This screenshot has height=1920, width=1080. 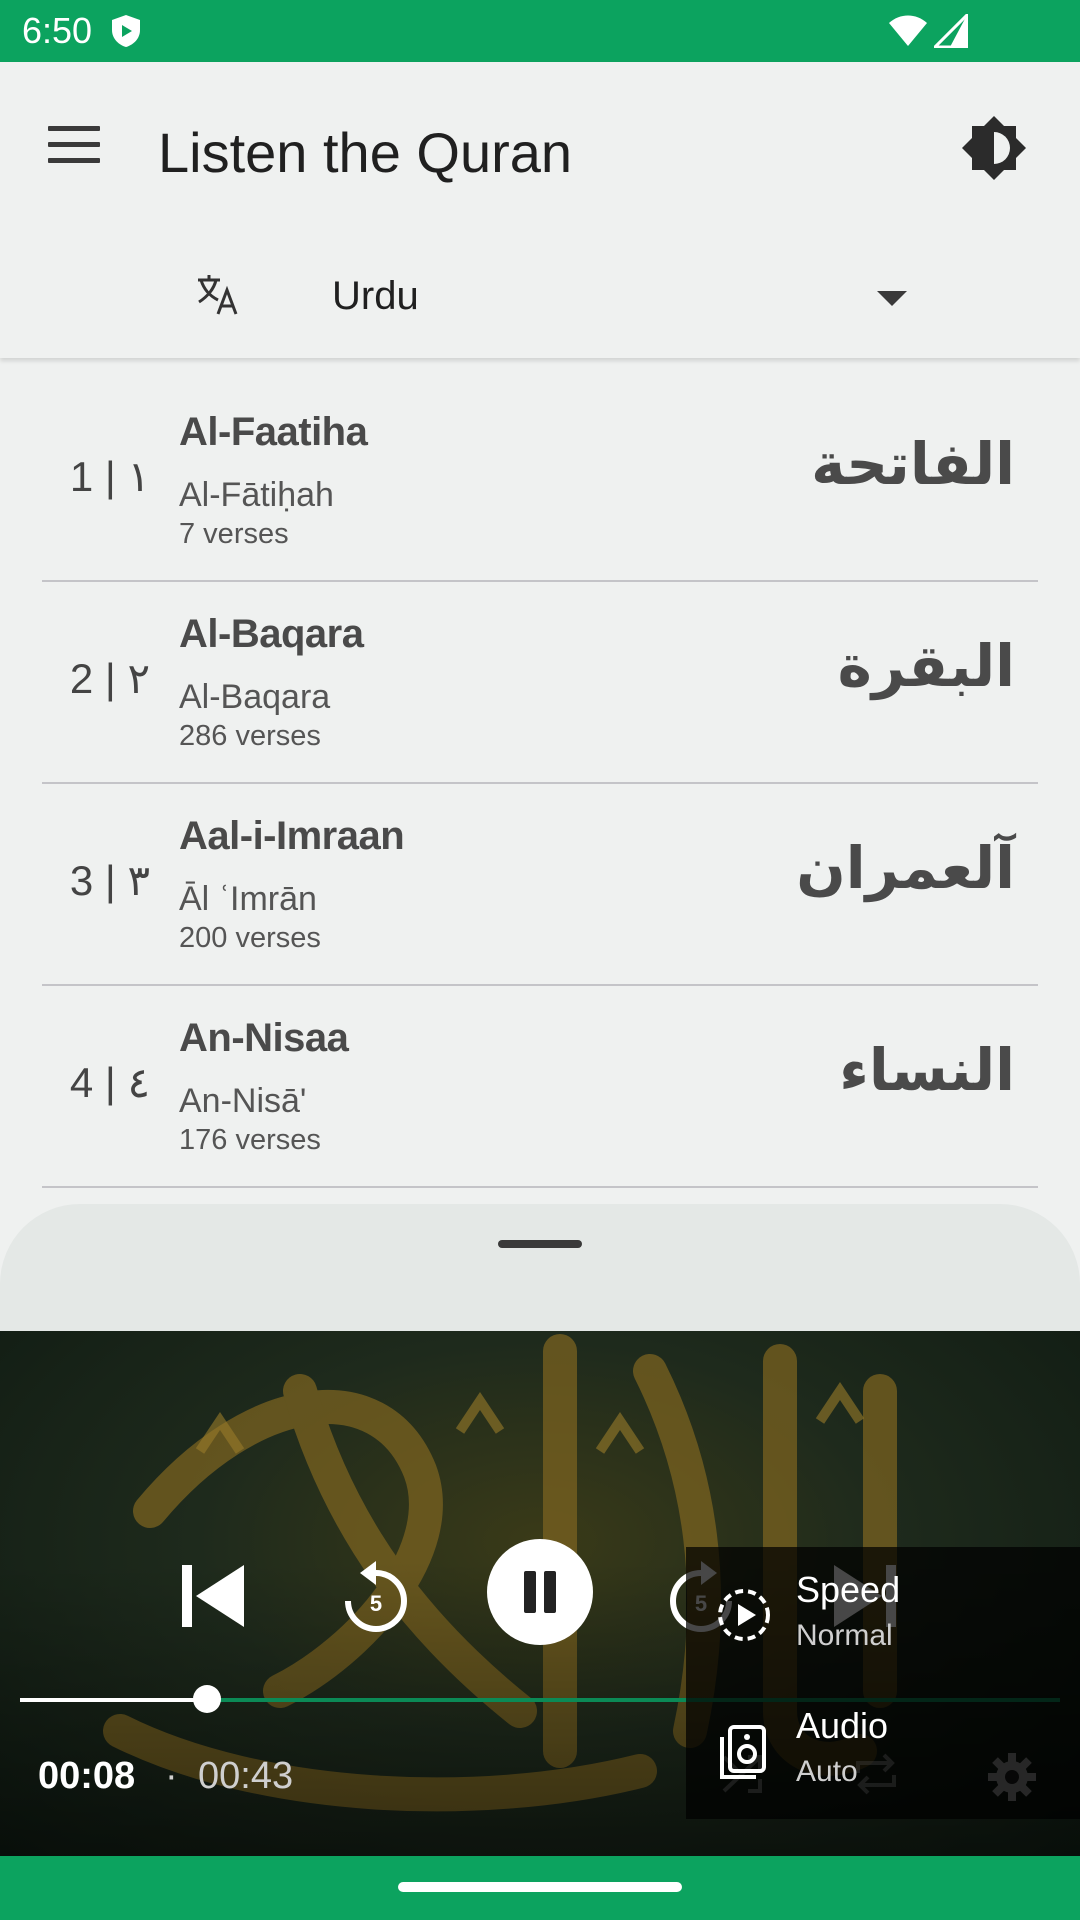 I want to click on audio-label: Audio, so click(x=842, y=1725).